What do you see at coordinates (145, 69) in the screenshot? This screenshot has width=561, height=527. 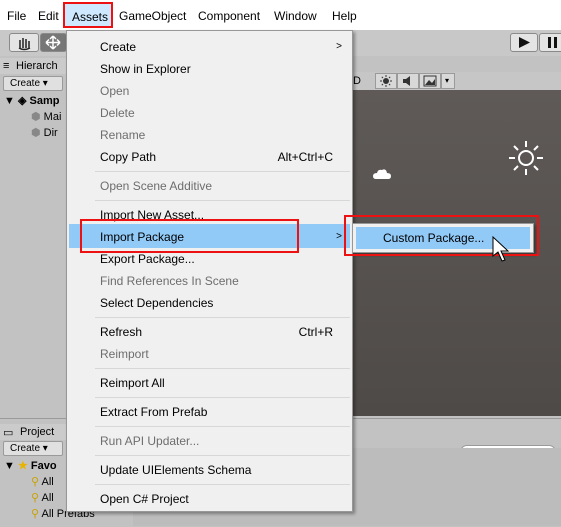 I see `menu-item-show-in-explorer: Show in Explorer` at bounding box center [145, 69].